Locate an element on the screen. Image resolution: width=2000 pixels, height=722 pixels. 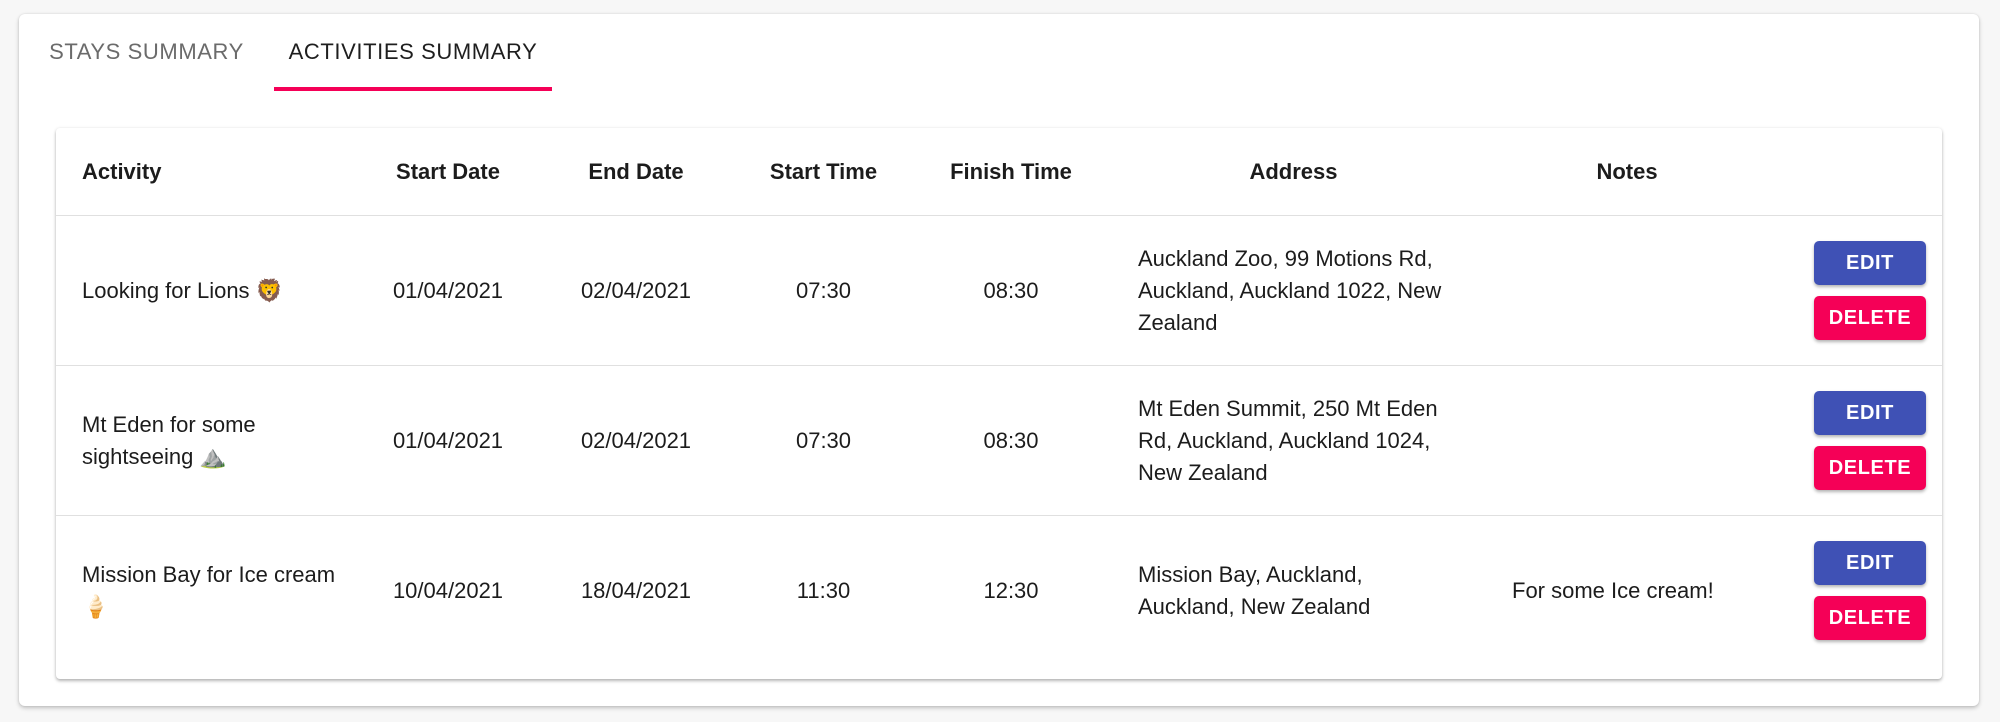
cell-start-date: 10/04/2021 is located at coordinates (448, 590).